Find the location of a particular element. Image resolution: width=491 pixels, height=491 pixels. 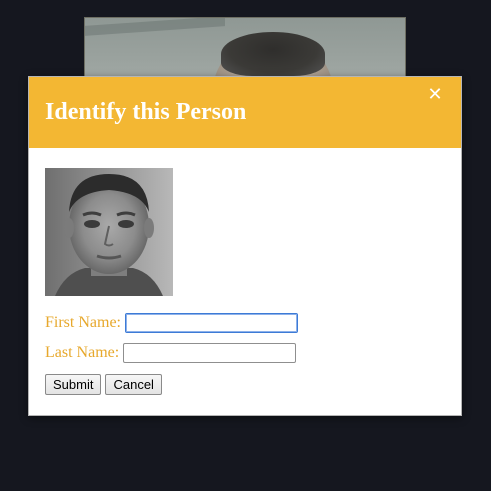

last-name-row: Last Name: is located at coordinates (245, 353).